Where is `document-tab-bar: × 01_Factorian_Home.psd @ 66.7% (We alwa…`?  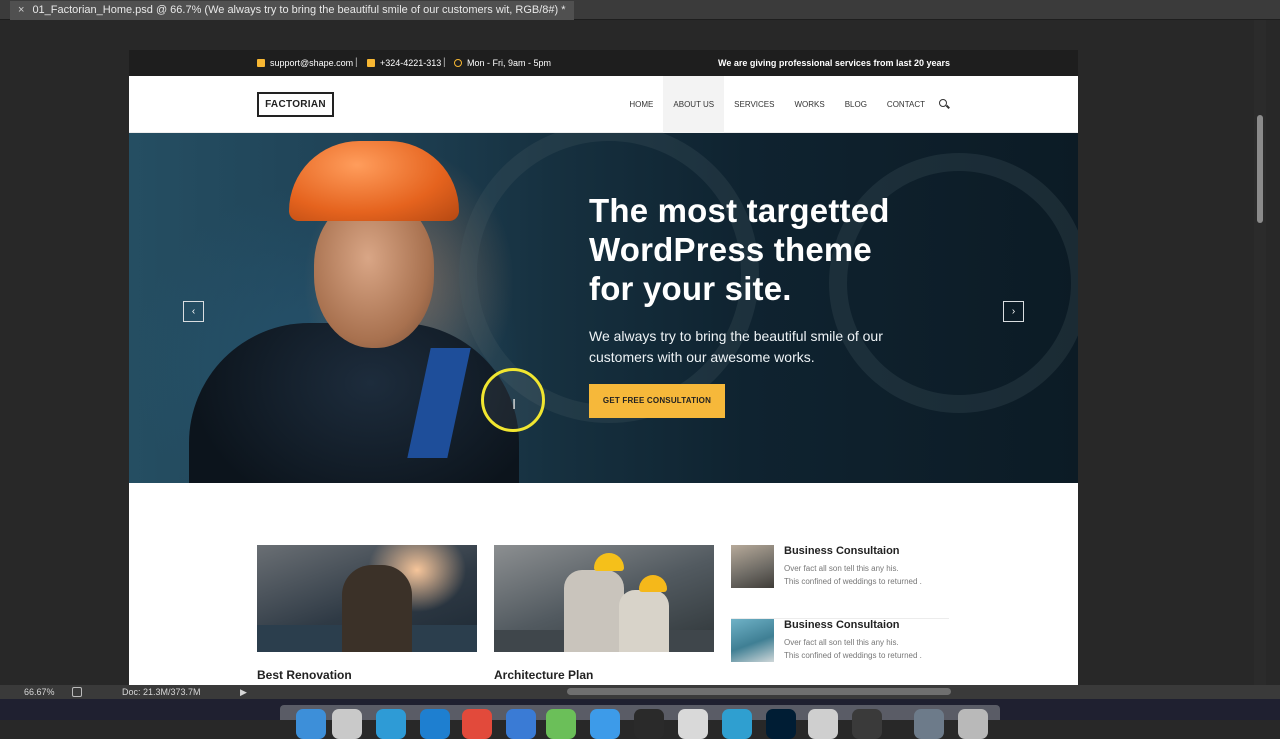 document-tab-bar: × 01_Factorian_Home.psd @ 66.7% (We alwa… is located at coordinates (640, 10).